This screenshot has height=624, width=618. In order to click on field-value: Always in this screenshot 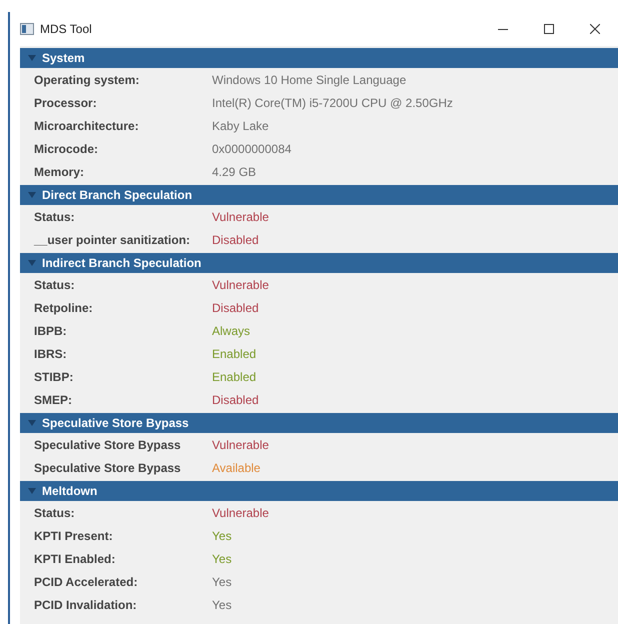, I will do `click(231, 331)`.